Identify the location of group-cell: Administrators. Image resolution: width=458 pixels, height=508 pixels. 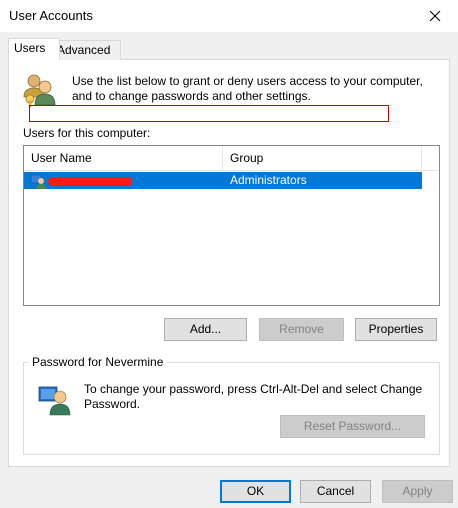
(268, 180).